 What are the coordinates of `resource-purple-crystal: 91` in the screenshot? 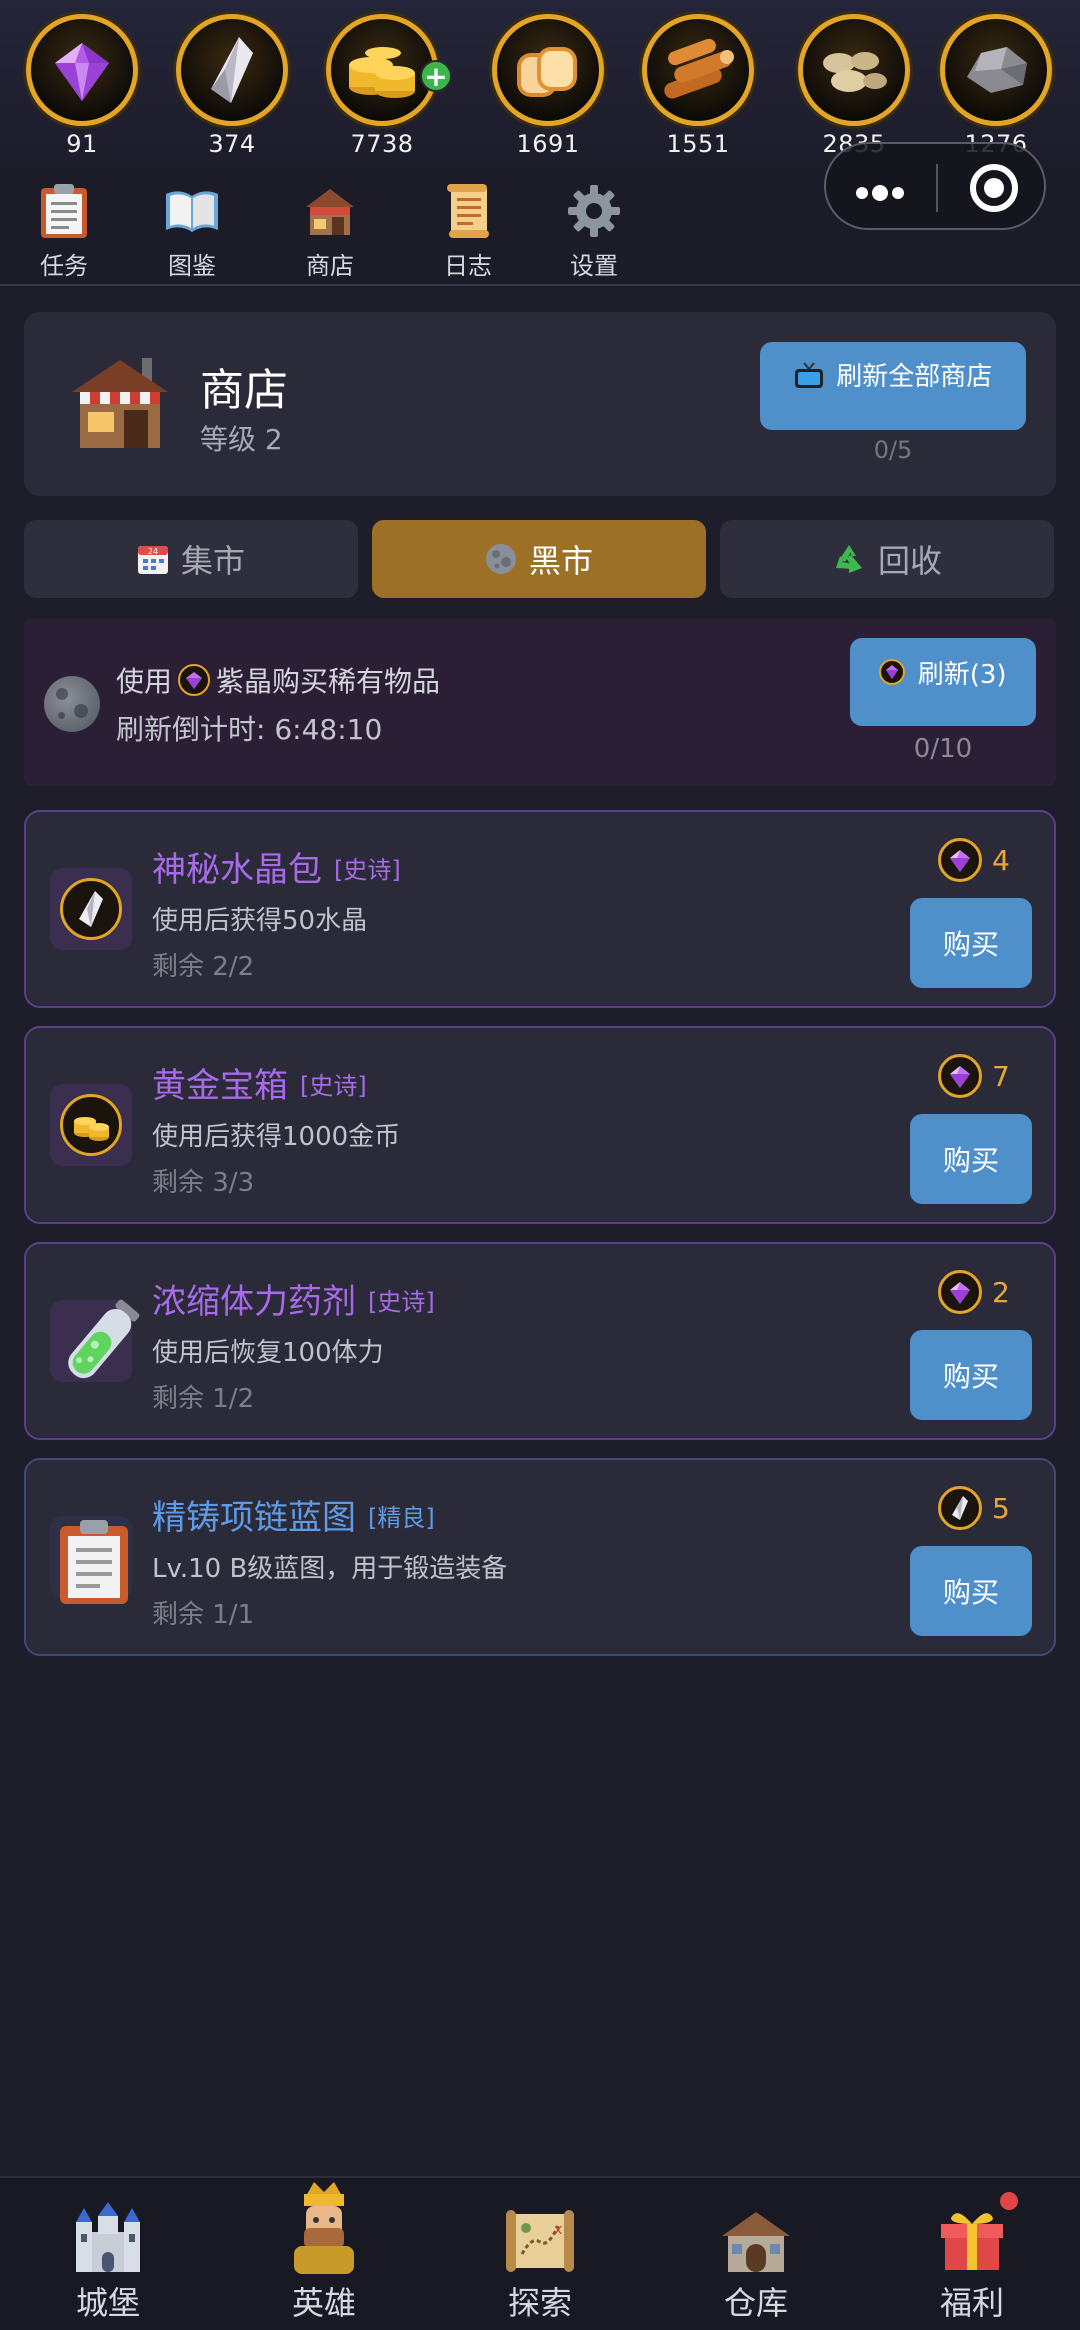 It's located at (82, 86).